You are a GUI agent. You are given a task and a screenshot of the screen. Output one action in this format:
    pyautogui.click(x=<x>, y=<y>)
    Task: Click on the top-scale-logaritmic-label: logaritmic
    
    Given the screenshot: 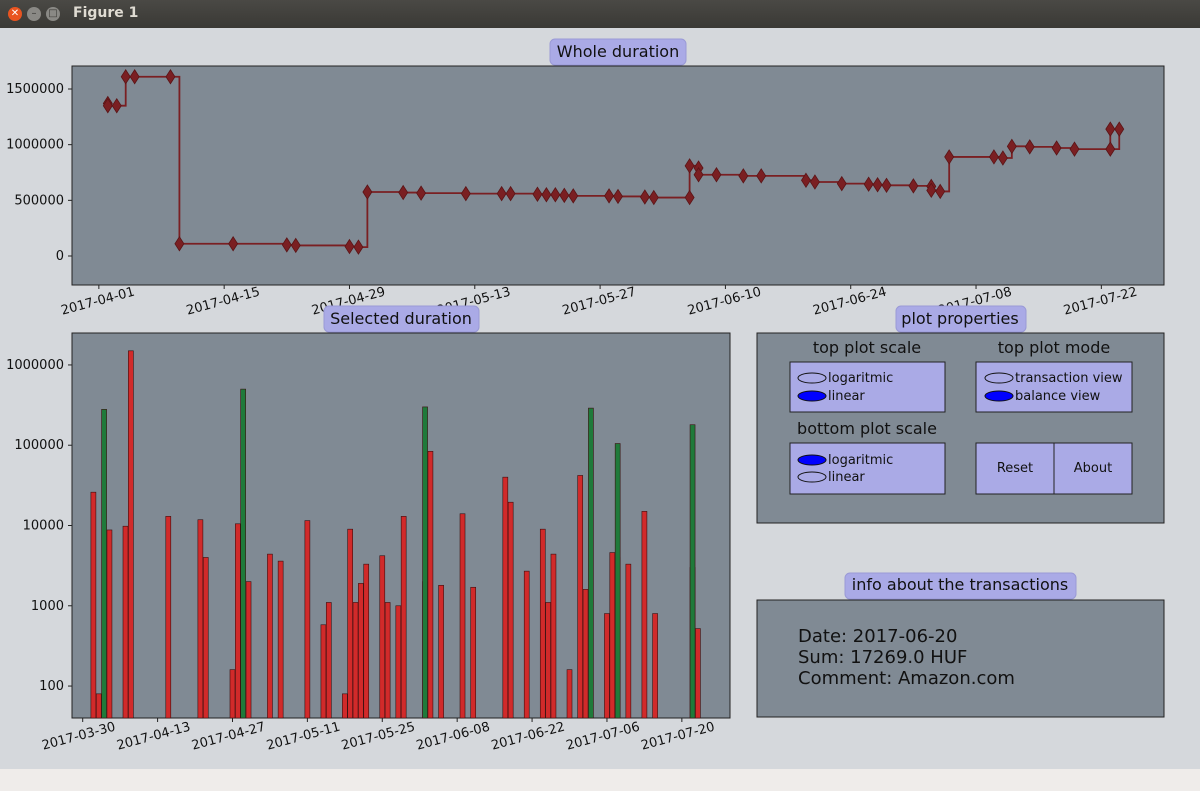 What is the action you would take?
    pyautogui.click(x=860, y=378)
    